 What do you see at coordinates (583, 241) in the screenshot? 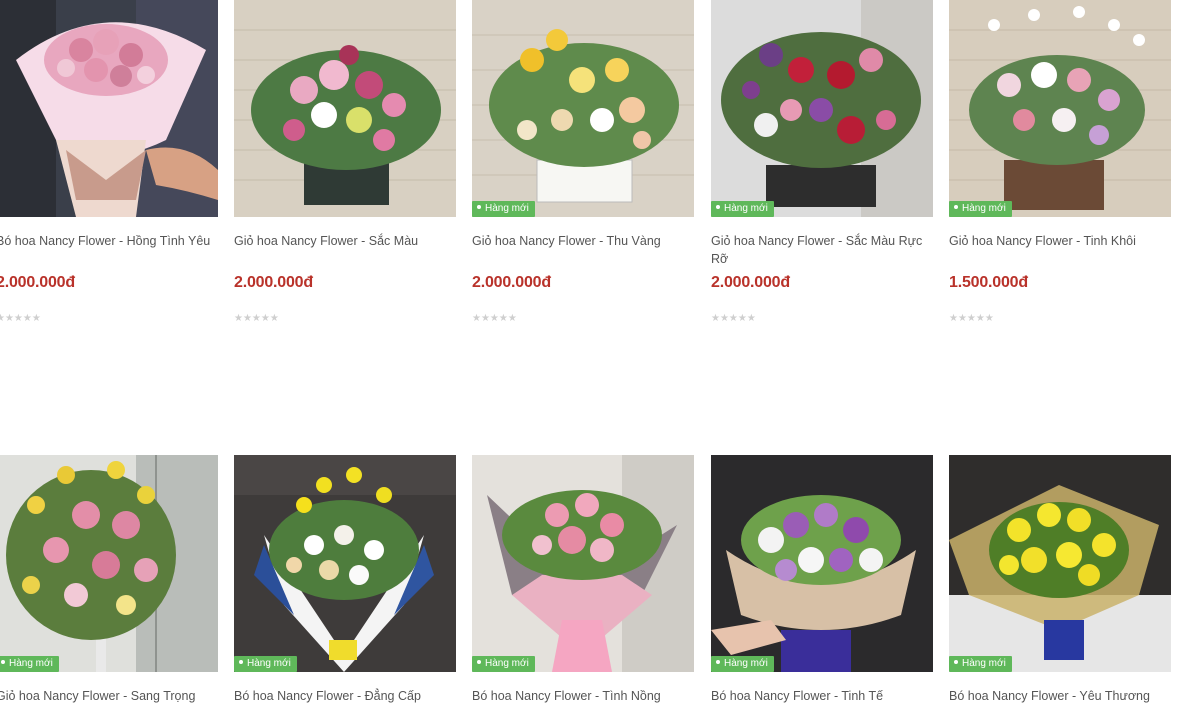
I see `product-name: Giỏ hoa Nancy Flower - Thu Vàng` at bounding box center [583, 241].